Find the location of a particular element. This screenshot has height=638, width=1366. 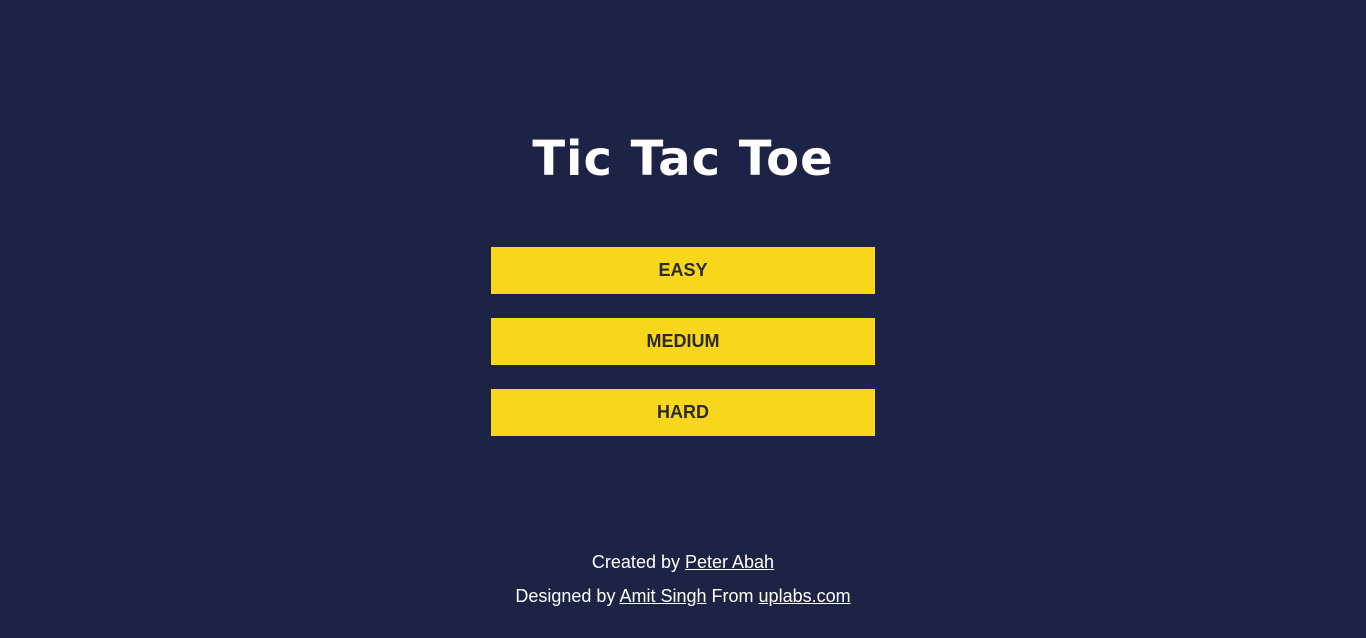

hard-button: HARD is located at coordinates (683, 412).